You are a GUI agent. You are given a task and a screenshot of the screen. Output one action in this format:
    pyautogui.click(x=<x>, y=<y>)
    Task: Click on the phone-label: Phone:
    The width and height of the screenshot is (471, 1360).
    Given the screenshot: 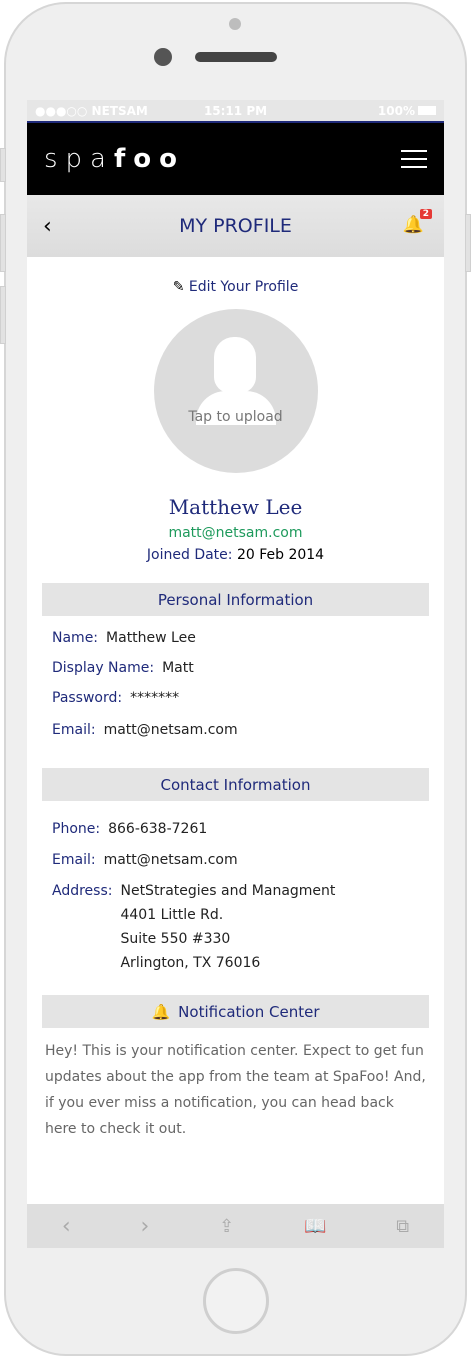 What is the action you would take?
    pyautogui.click(x=76, y=829)
    